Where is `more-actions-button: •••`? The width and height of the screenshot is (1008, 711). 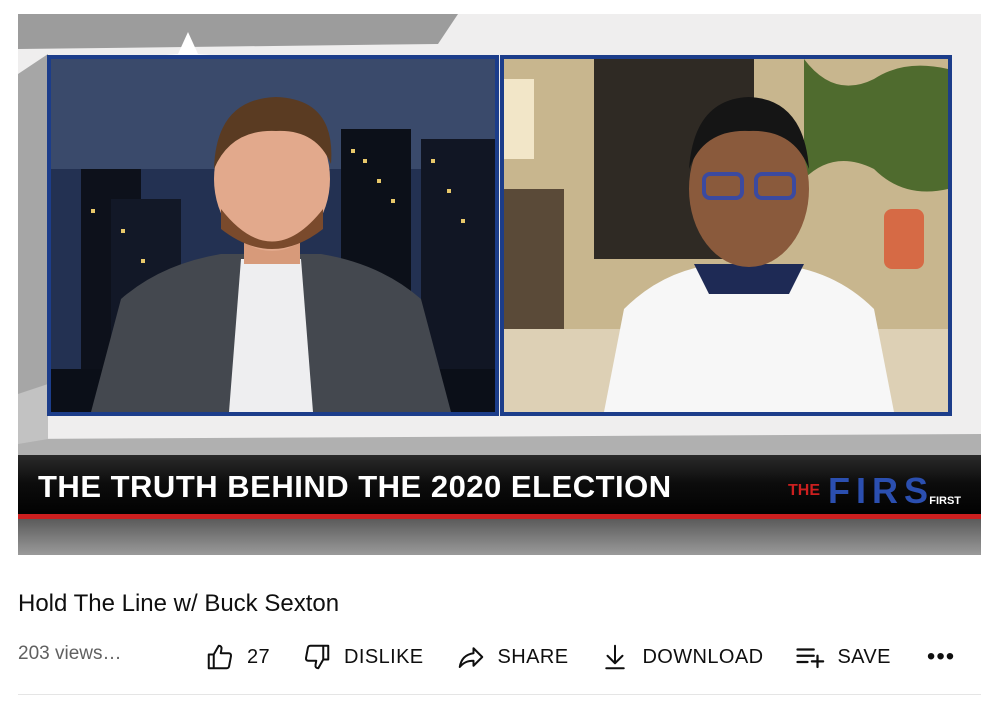 more-actions-button: ••• is located at coordinates (941, 657).